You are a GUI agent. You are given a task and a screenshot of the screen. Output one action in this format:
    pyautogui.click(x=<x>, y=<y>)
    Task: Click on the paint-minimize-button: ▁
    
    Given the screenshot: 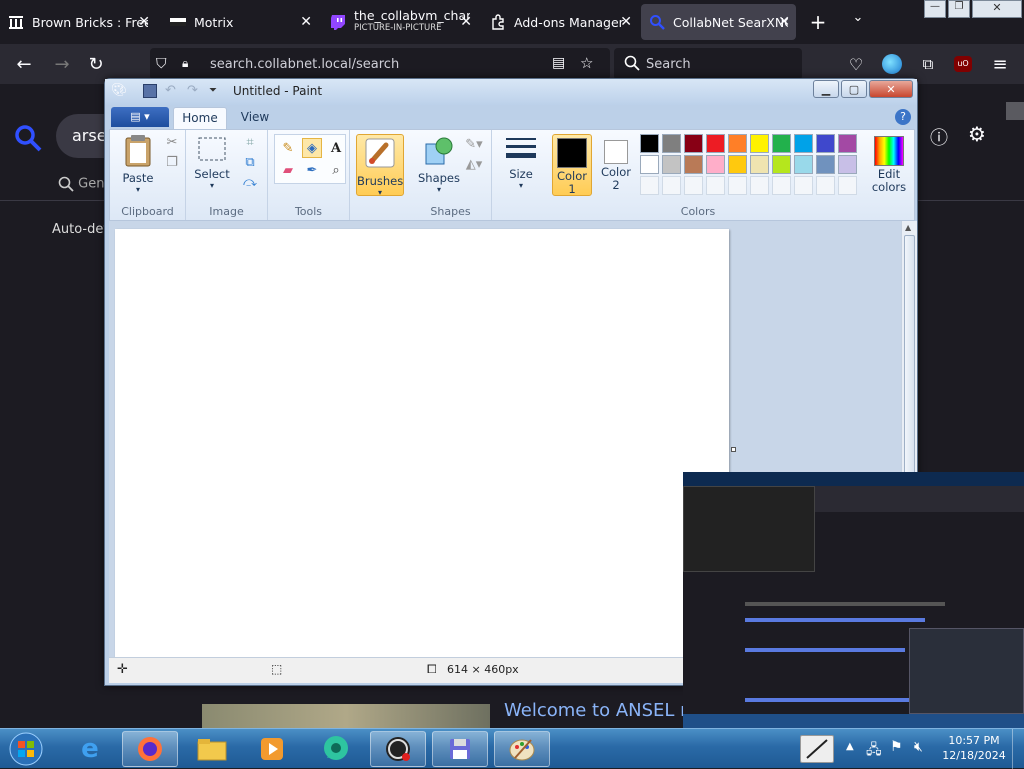 What is the action you would take?
    pyautogui.click(x=826, y=89)
    